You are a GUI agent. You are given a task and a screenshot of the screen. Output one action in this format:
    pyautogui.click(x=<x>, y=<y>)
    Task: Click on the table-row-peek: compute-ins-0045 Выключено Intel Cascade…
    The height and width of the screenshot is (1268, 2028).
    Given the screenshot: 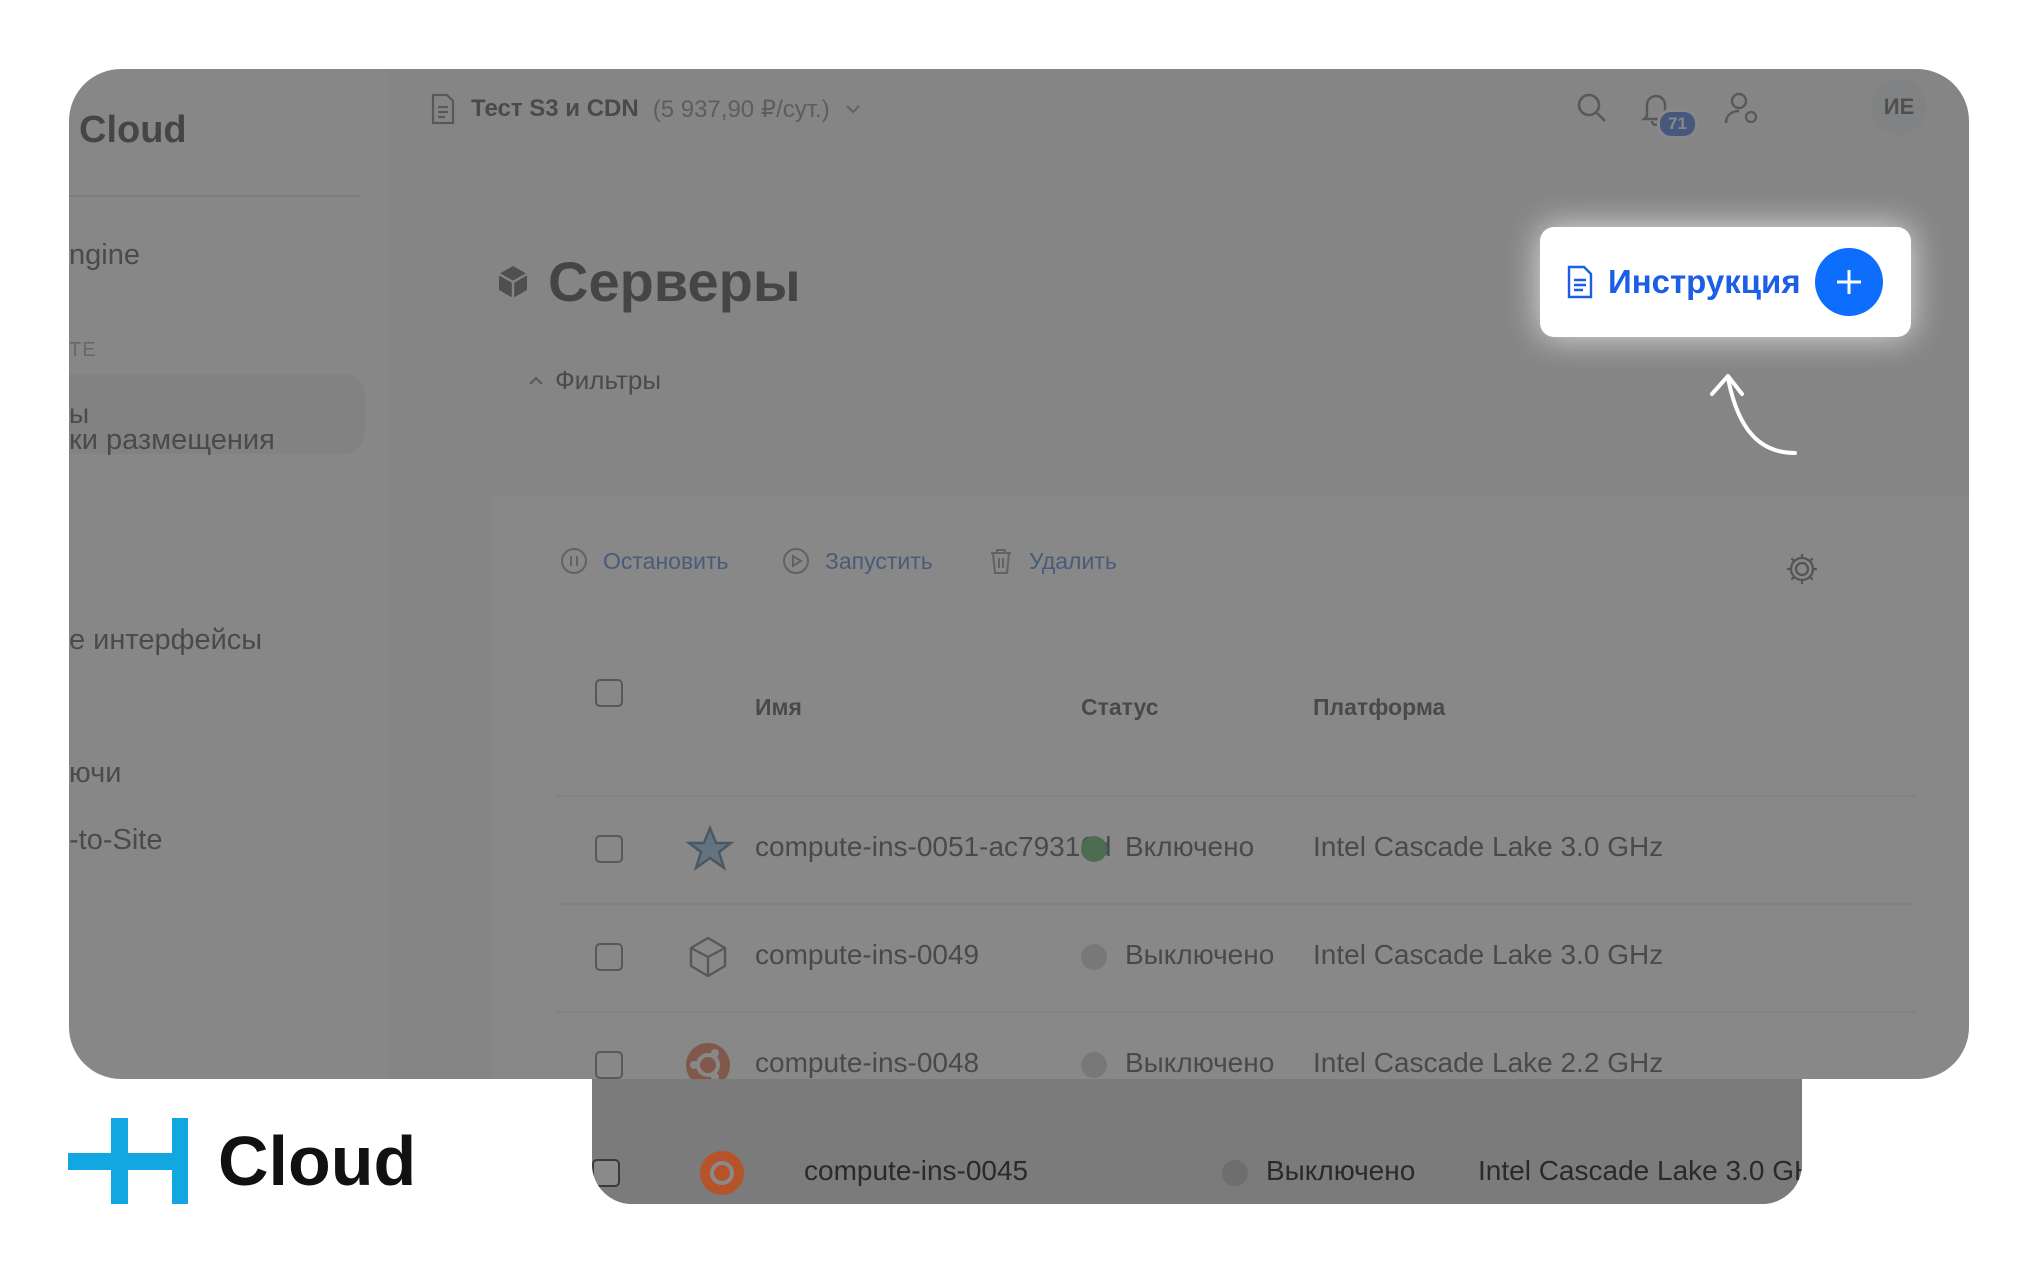 What is the action you would take?
    pyautogui.click(x=1197, y=1141)
    